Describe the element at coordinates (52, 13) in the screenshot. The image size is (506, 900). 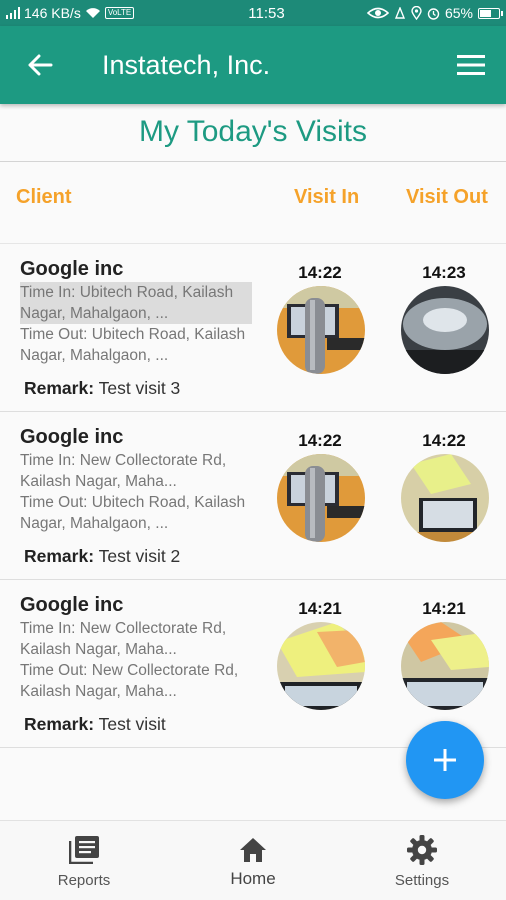
I see `network-speed: 146 KB/s` at that location.